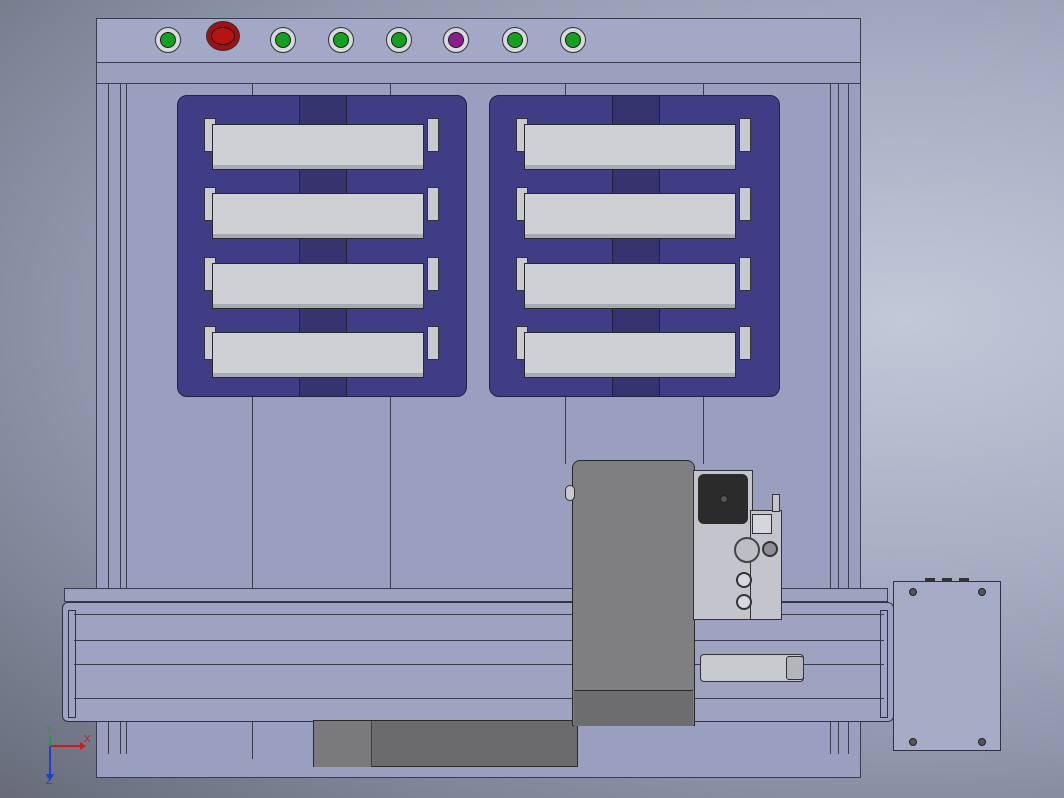 Image resolution: width=1064 pixels, height=798 pixels. What do you see at coordinates (478, 73) in the screenshot?
I see `control-panel-rail` at bounding box center [478, 73].